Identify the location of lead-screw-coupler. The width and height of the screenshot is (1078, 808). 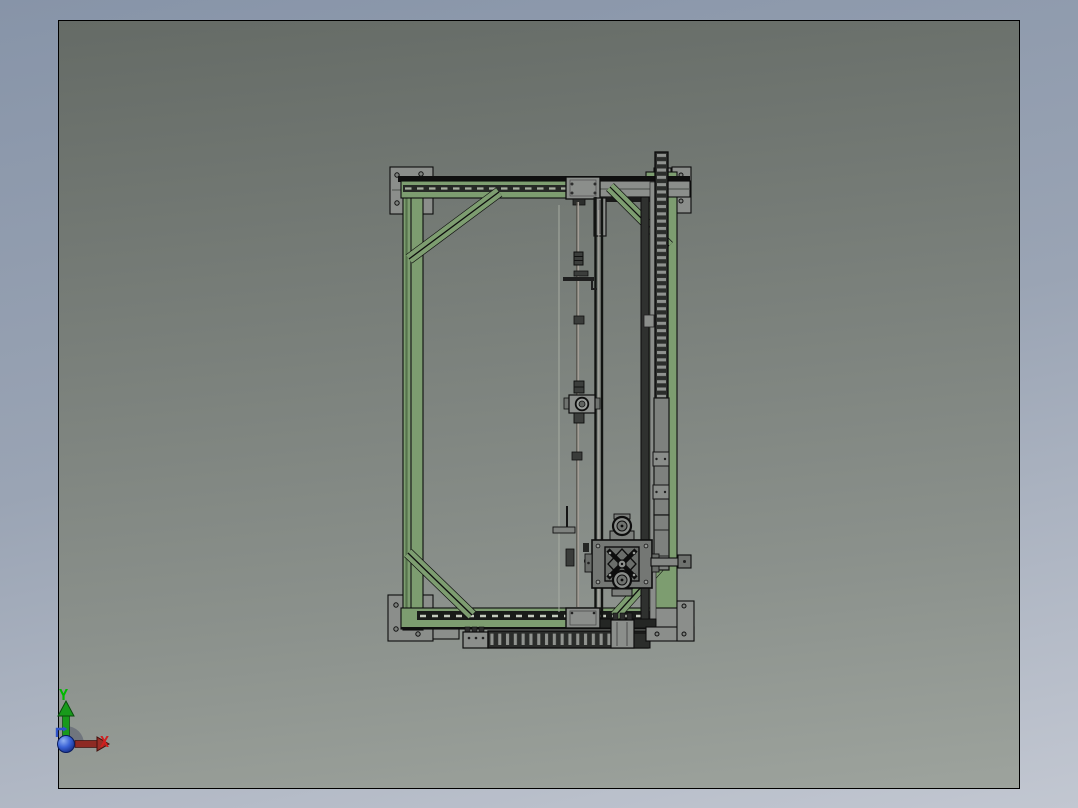
(578, 258).